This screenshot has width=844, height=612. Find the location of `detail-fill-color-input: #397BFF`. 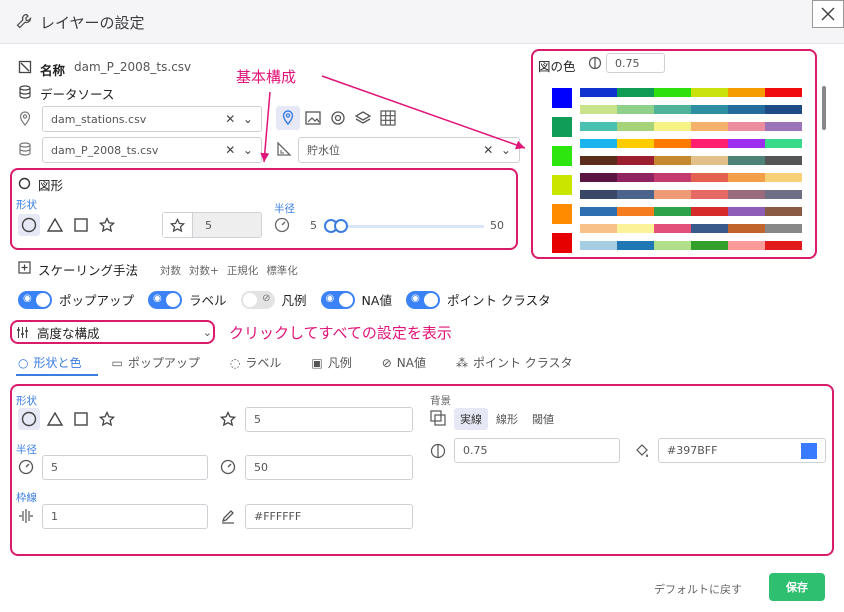

detail-fill-color-input: #397BFF is located at coordinates (742, 450).